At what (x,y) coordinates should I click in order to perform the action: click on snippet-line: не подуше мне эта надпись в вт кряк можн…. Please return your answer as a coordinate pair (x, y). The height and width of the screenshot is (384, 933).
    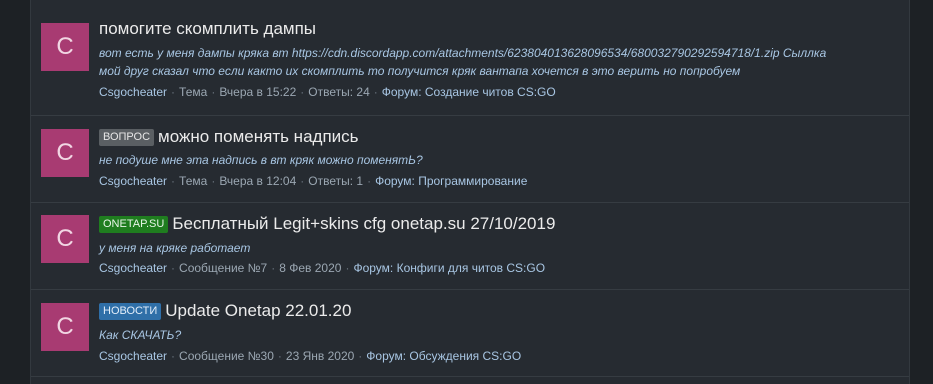
    Looking at the image, I should click on (261, 160).